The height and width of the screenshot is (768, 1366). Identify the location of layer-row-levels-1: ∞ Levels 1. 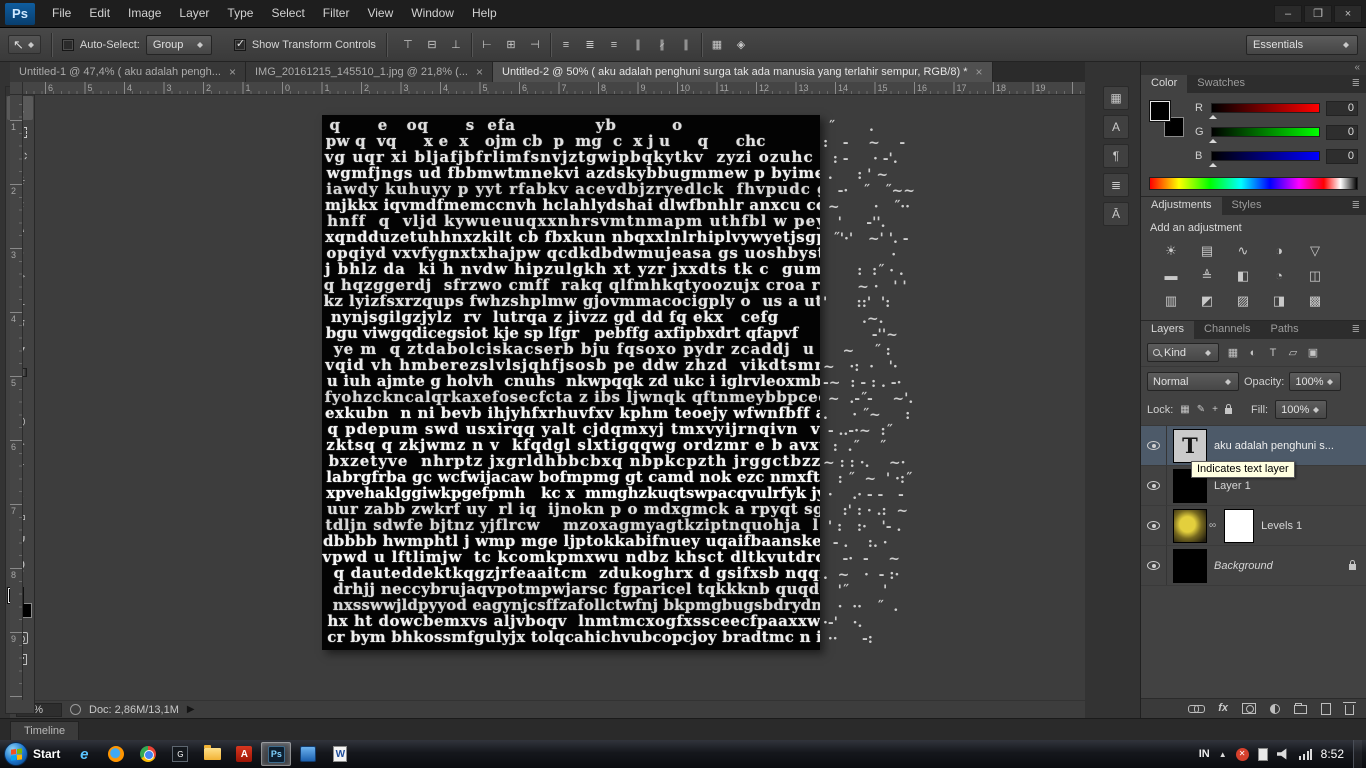
(1253, 526).